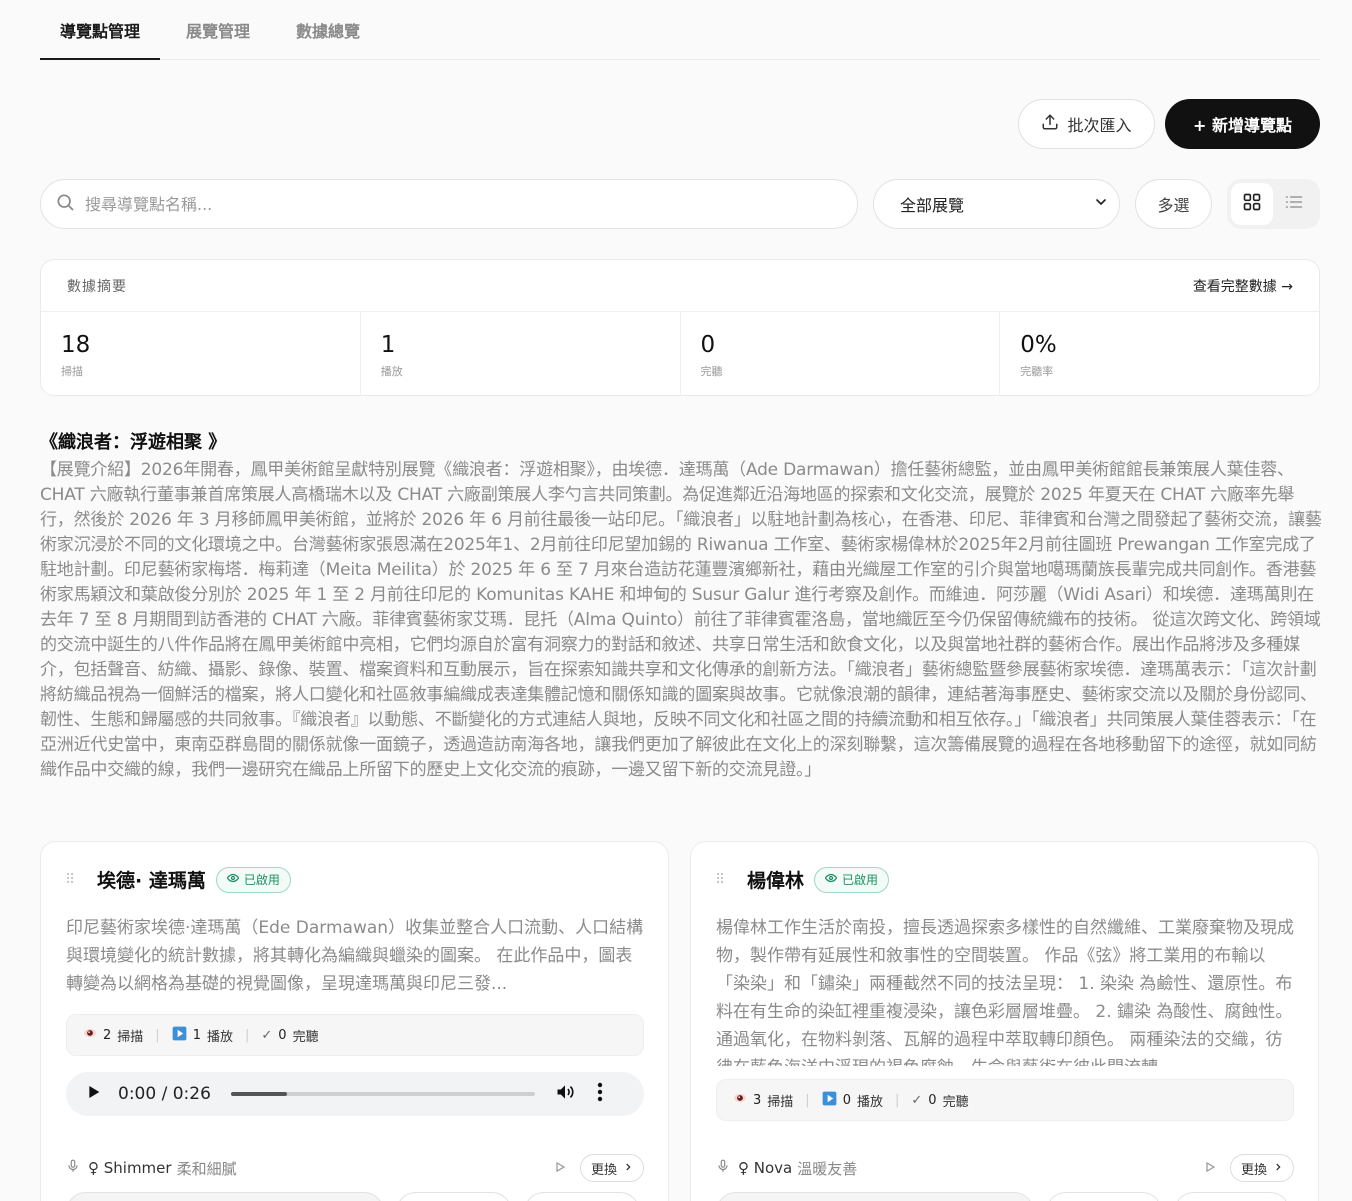  I want to click on tab-guide-points: 導覽點管理, so click(100, 30).